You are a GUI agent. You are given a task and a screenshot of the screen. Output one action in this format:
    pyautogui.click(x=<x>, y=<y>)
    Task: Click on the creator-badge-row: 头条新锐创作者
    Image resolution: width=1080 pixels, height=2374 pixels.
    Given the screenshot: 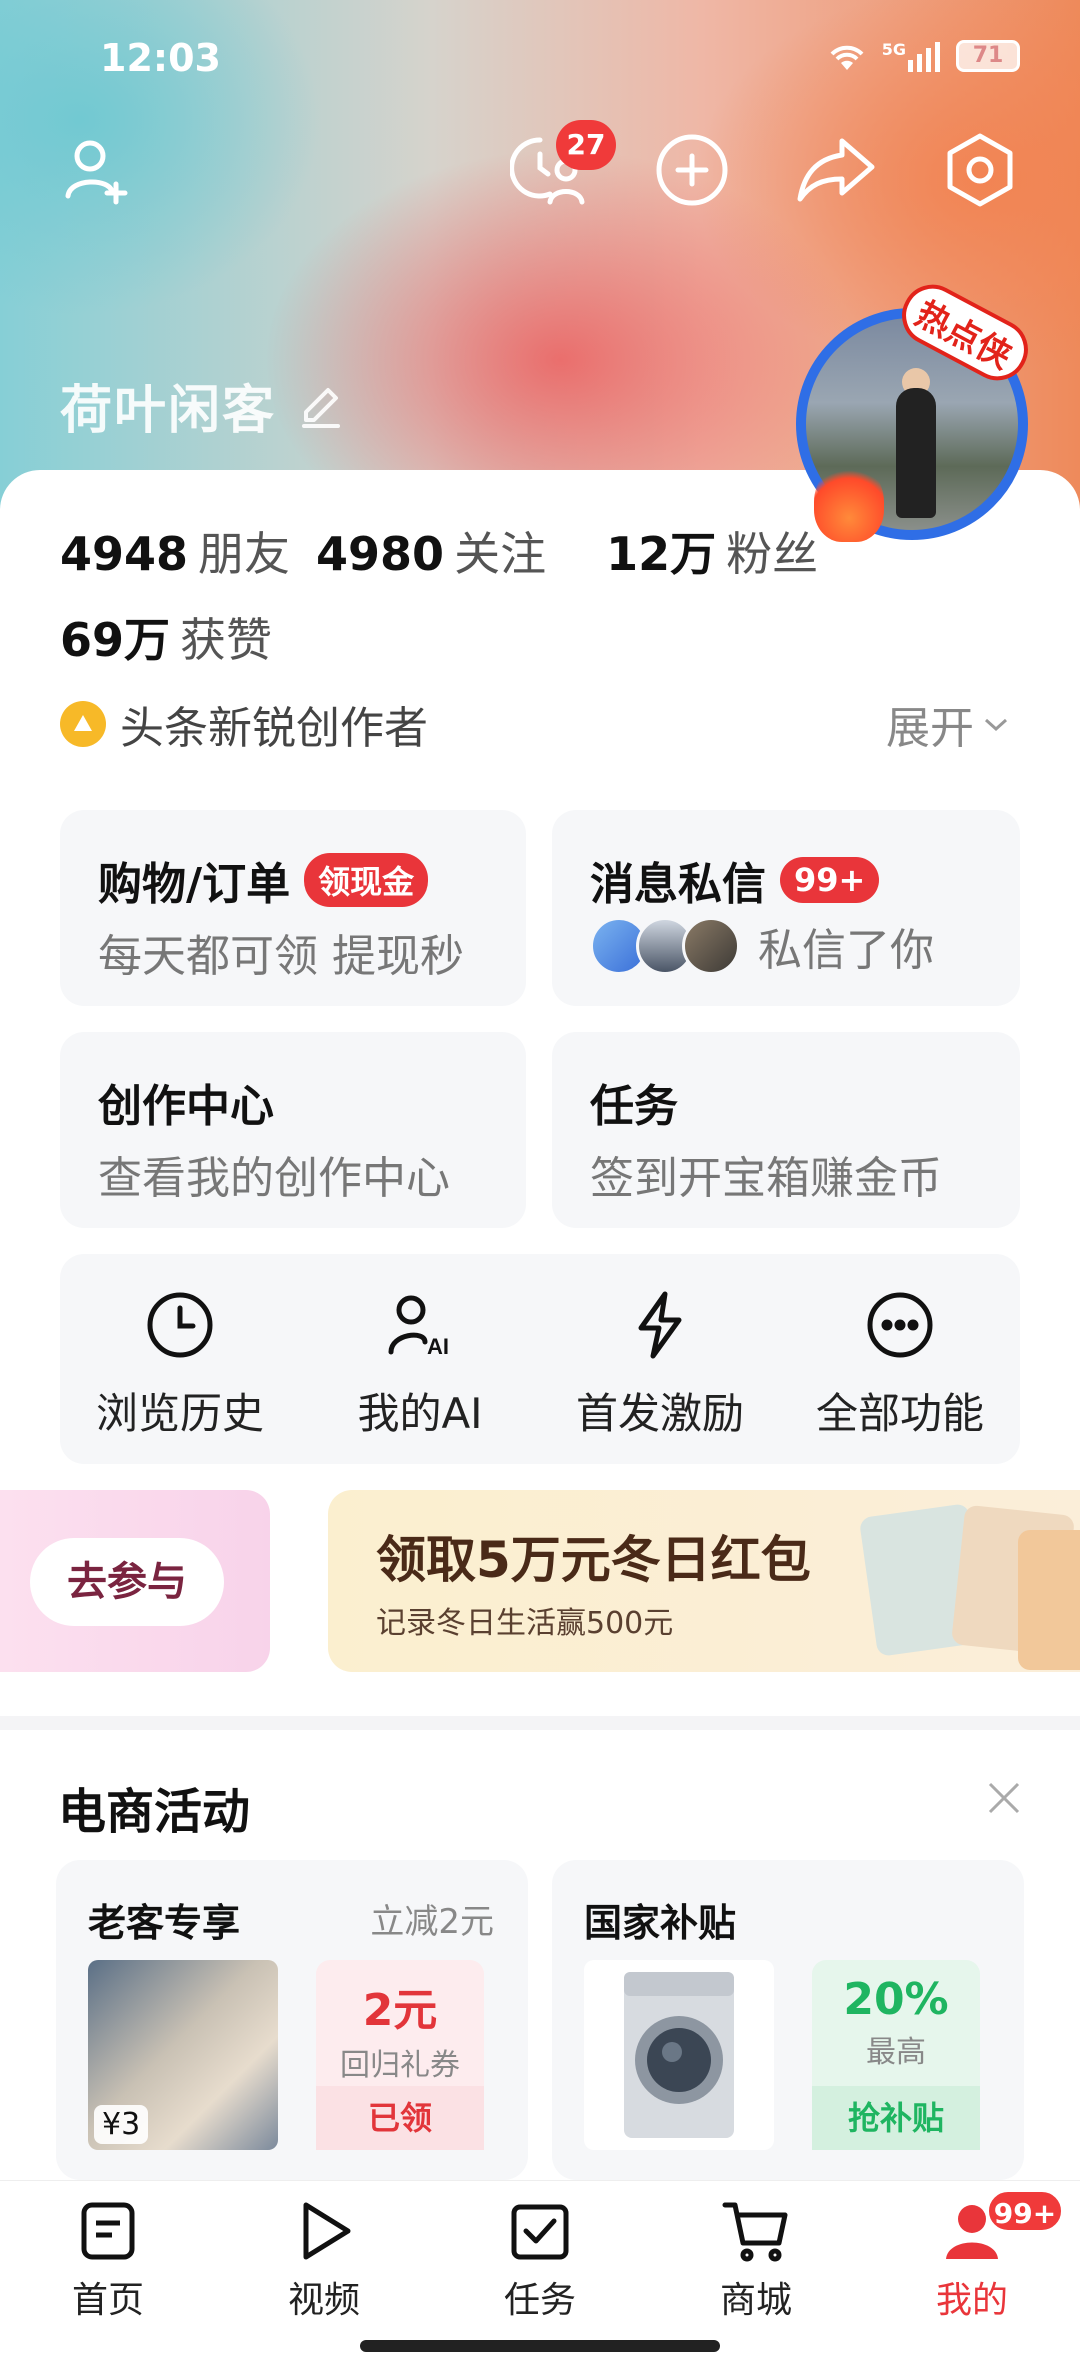 What is the action you would take?
    pyautogui.click(x=244, y=724)
    